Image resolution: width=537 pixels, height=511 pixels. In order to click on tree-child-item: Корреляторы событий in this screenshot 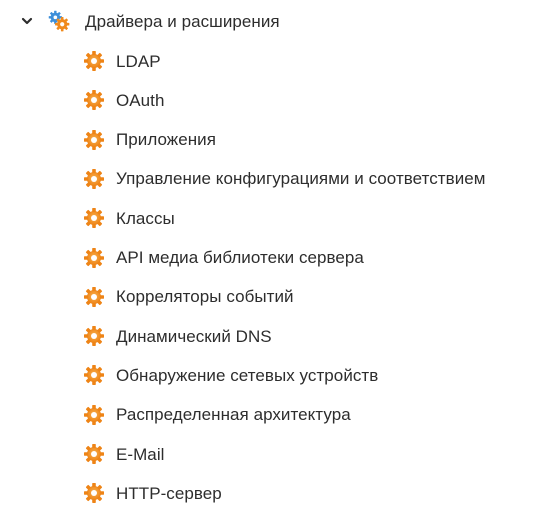, I will do `click(188, 297)`.